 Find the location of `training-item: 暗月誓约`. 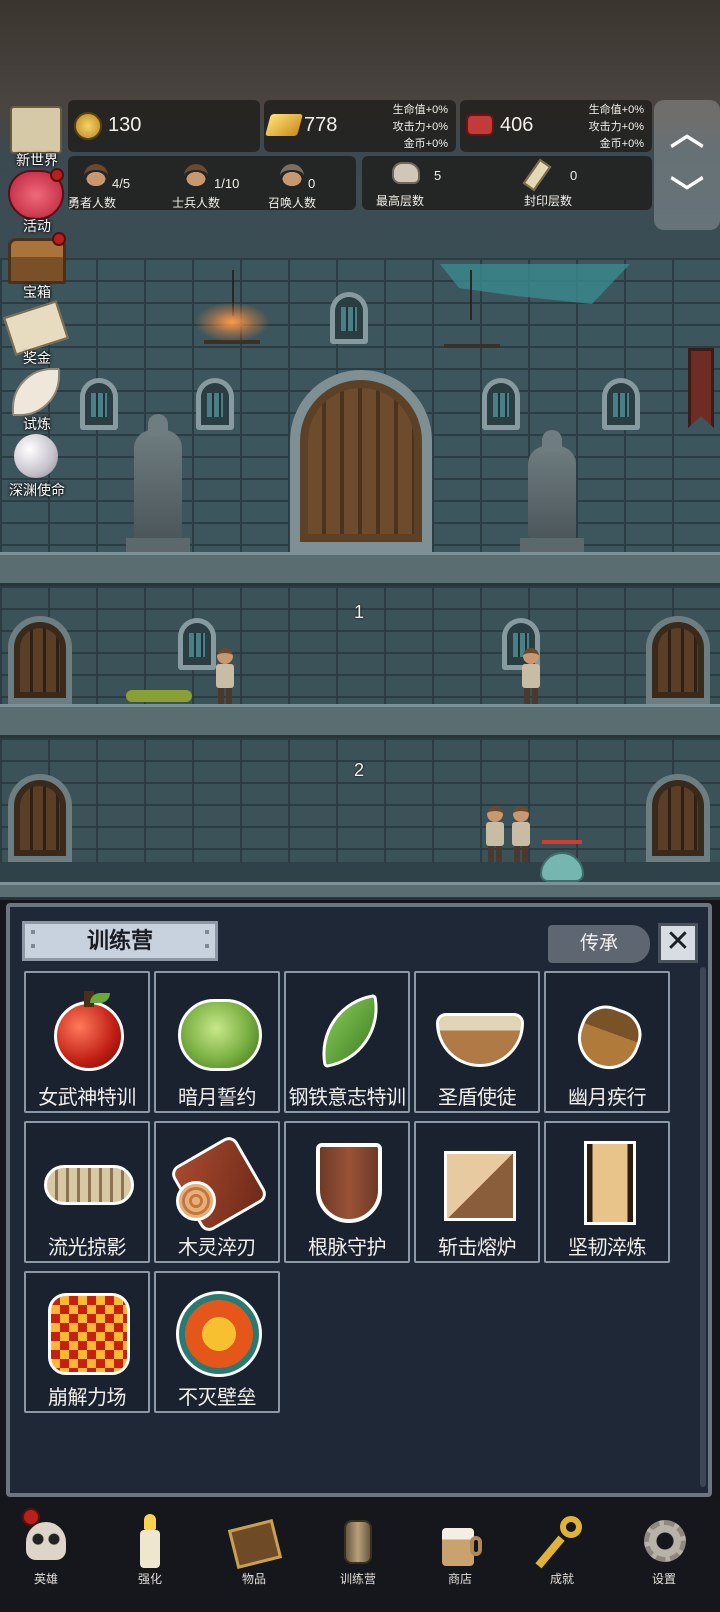

training-item: 暗月誓约 is located at coordinates (217, 1042).